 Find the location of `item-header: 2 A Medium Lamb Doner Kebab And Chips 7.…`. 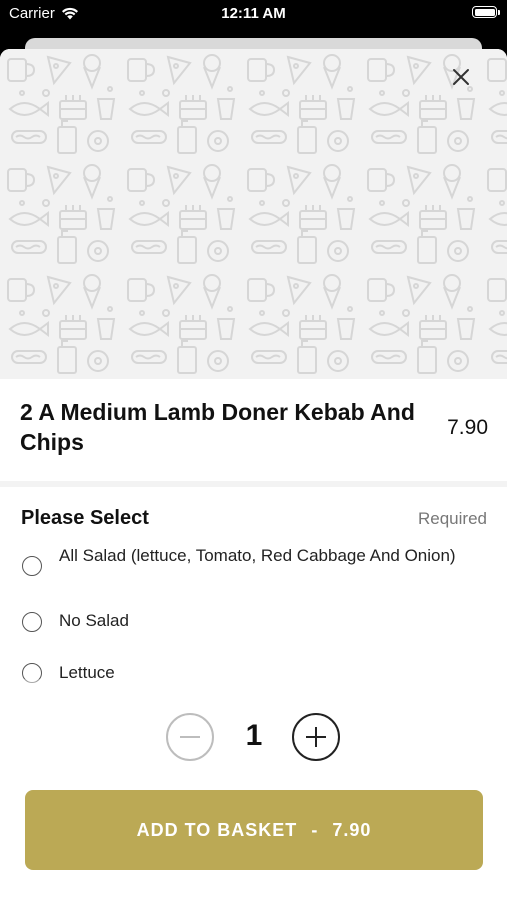

item-header: 2 A Medium Lamb Doner Kebab And Chips 7.… is located at coordinates (253, 430).